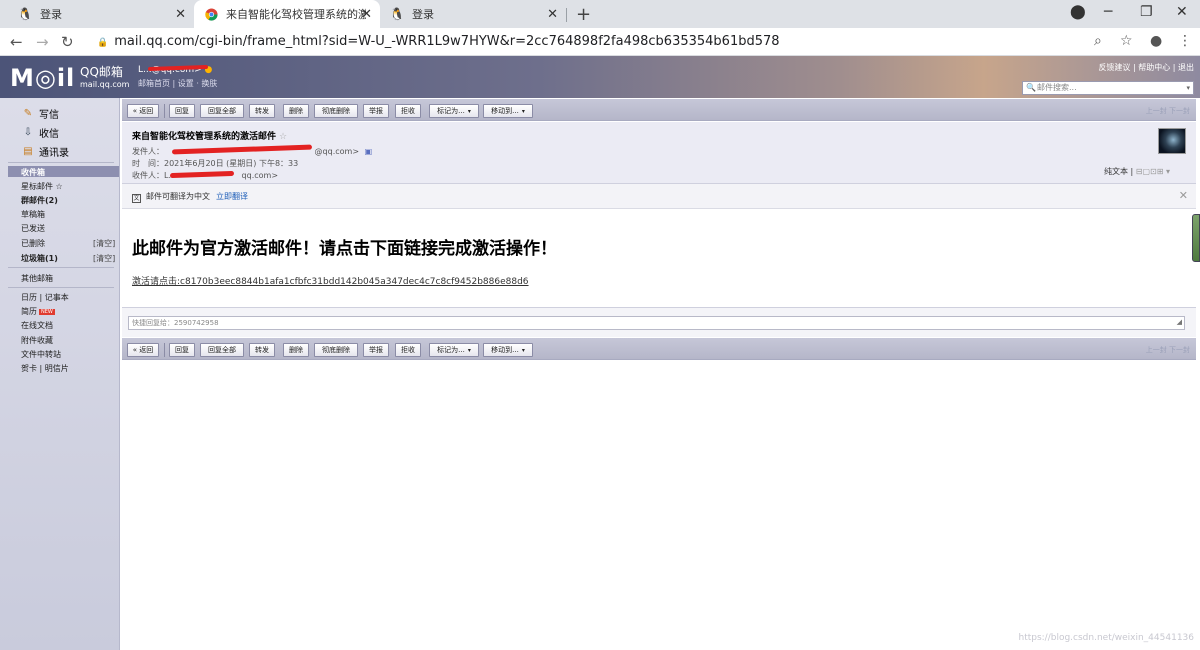 Image resolution: width=1200 pixels, height=650 pixels. What do you see at coordinates (1078, 12) in the screenshot?
I see `profile-dropdown-icon: ⬤` at bounding box center [1078, 12].